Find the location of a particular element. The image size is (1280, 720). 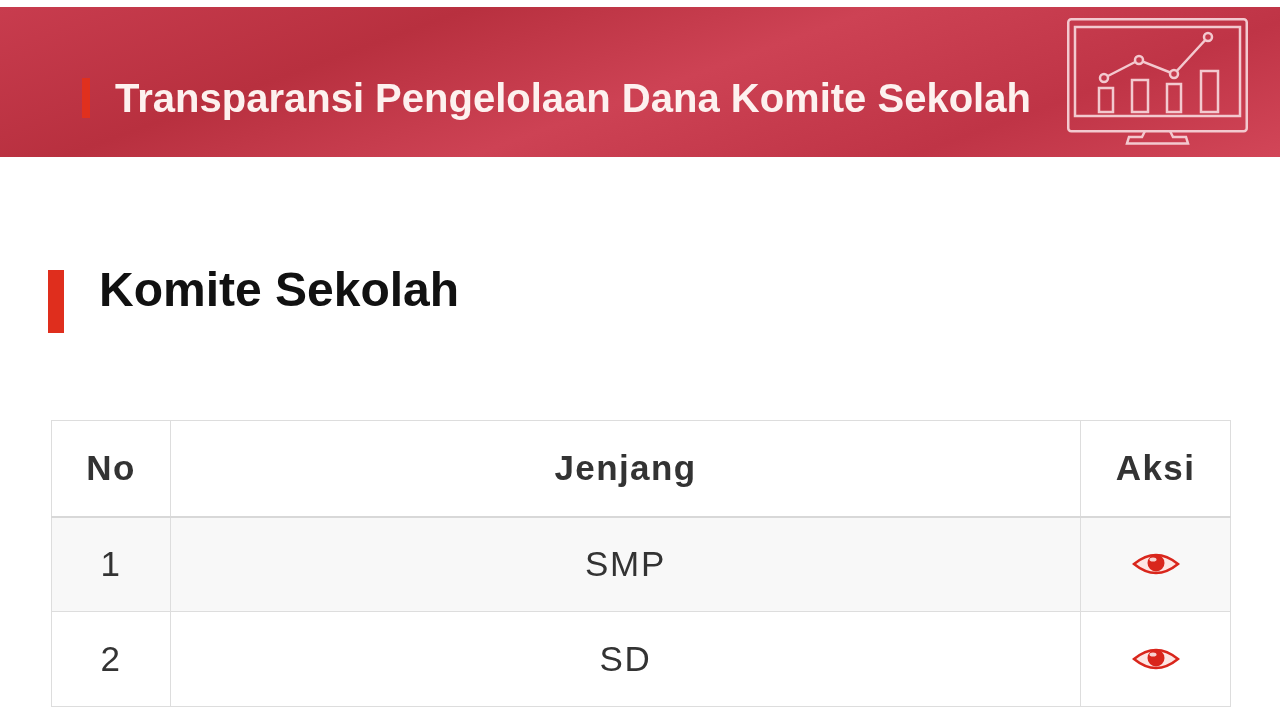

table-cell: SD is located at coordinates (625, 659).